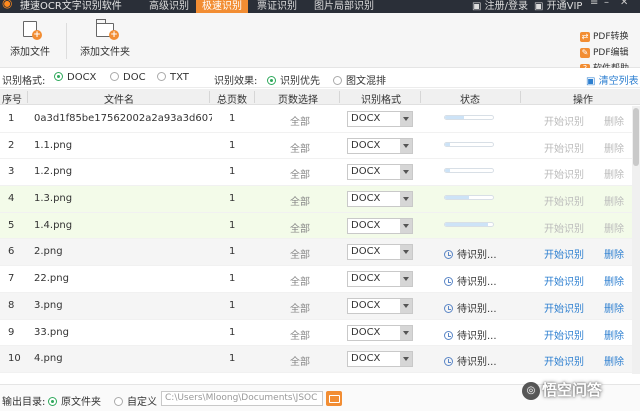  What do you see at coordinates (11, 305) in the screenshot?
I see `row-index: 8` at bounding box center [11, 305].